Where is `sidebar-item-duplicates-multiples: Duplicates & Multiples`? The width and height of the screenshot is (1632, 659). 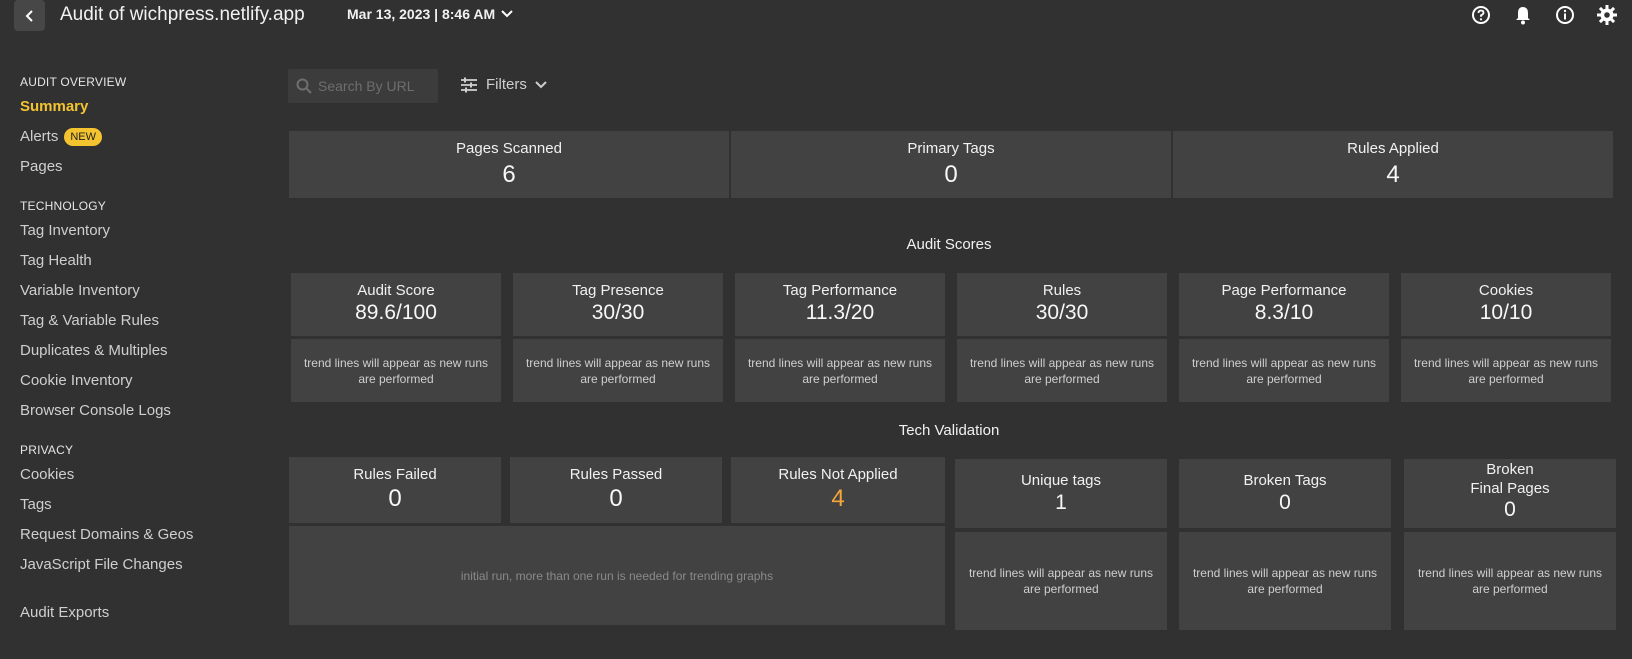
sidebar-item-duplicates-multiples: Duplicates & Multiples is located at coordinates (140, 351).